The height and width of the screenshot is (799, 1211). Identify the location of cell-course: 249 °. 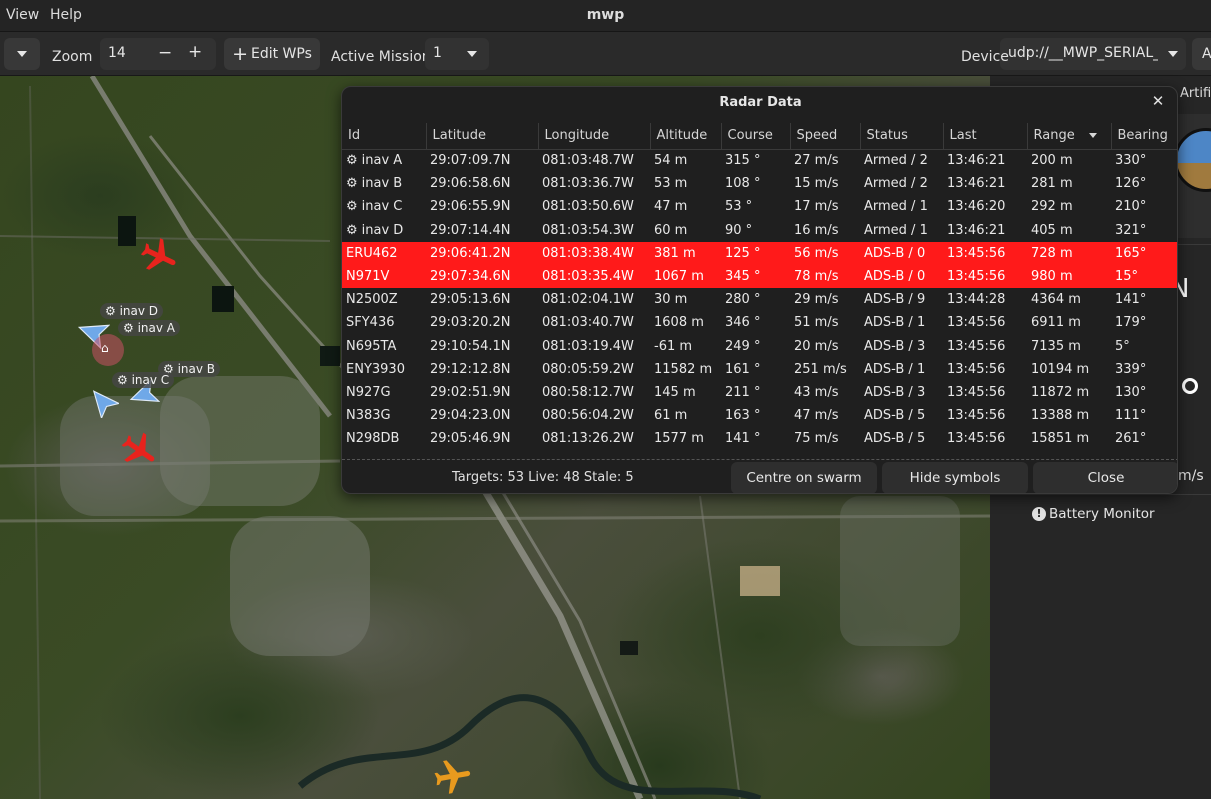
(743, 346).